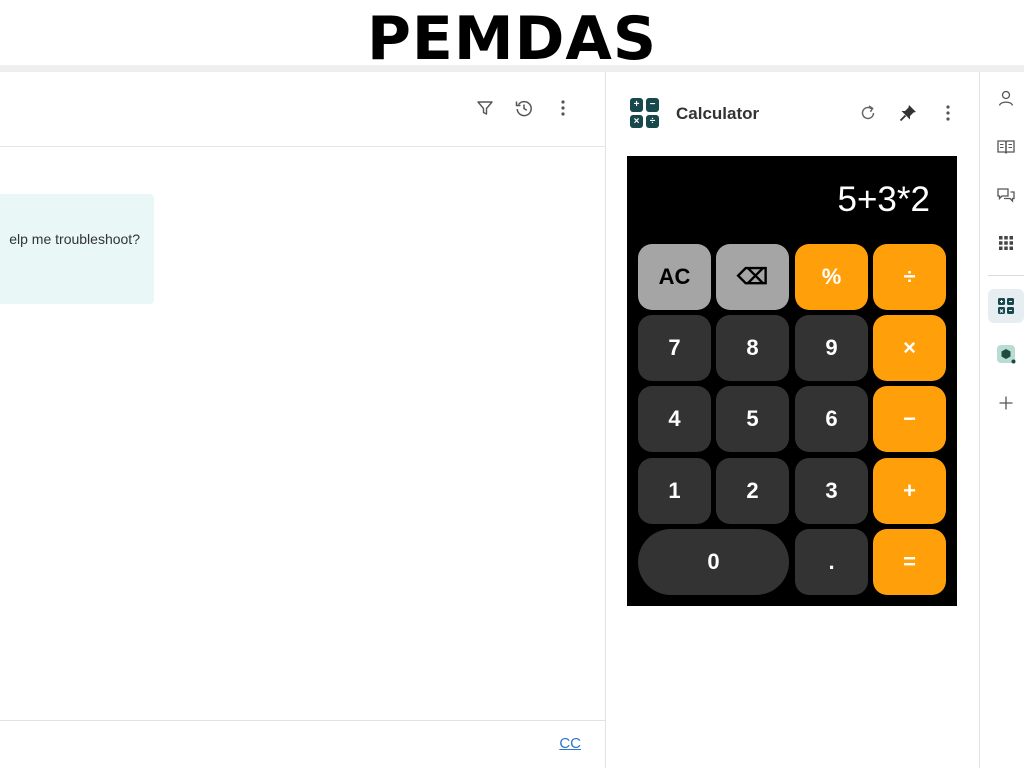 This screenshot has width=1024, height=768. I want to click on book-icon, so click(1006, 147).